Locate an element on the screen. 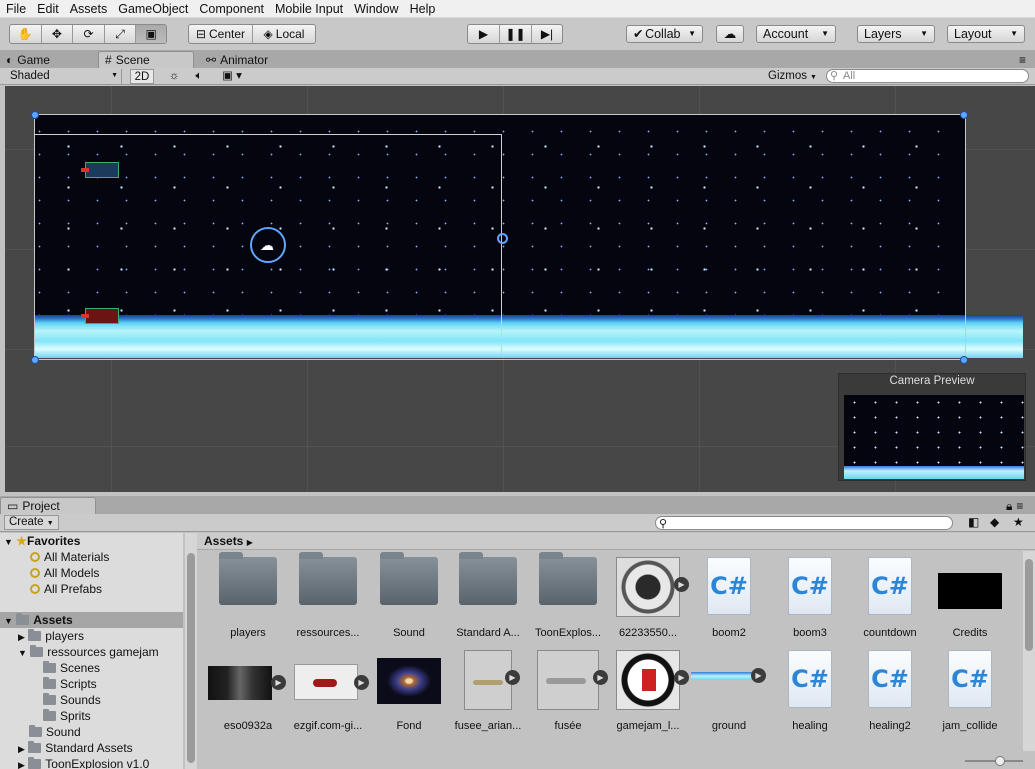  project-panel-menu: 🔒︎ ≡ is located at coordinates (1017, 505).